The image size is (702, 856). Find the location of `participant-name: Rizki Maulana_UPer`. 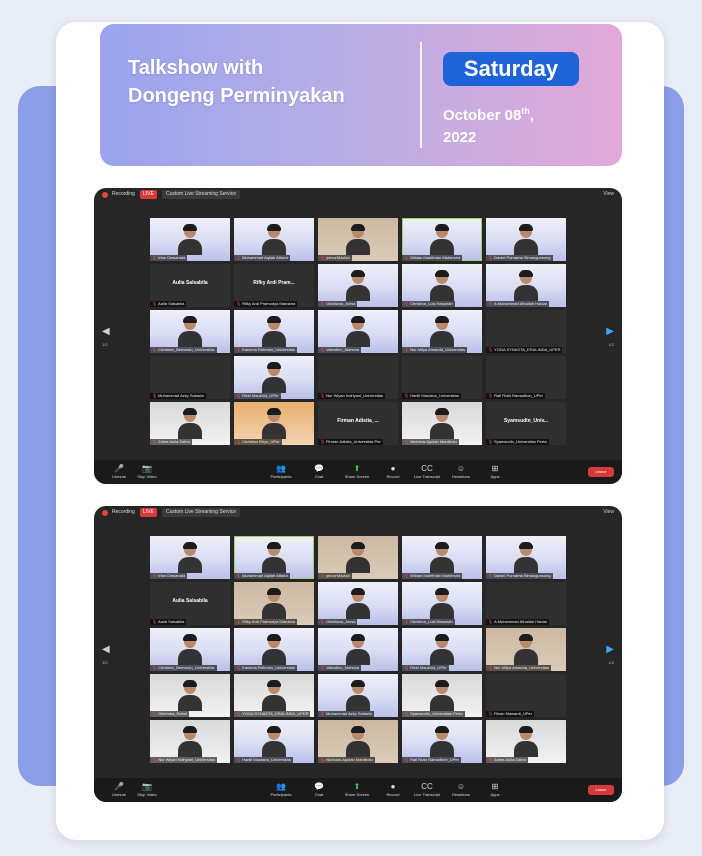

participant-name: Rizki Maulana_UPer is located at coordinates (428, 667).